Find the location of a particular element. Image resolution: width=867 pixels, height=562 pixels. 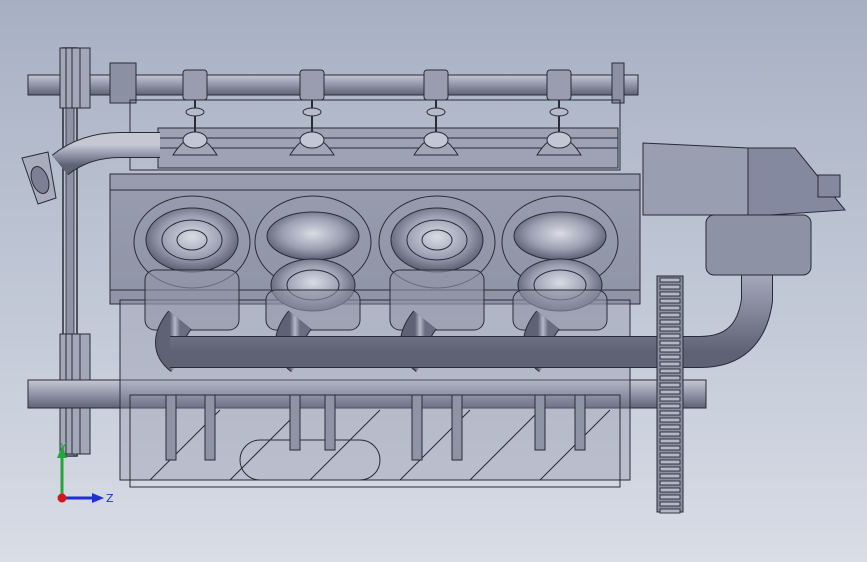

flywheel-gear is located at coordinates (670, 394).